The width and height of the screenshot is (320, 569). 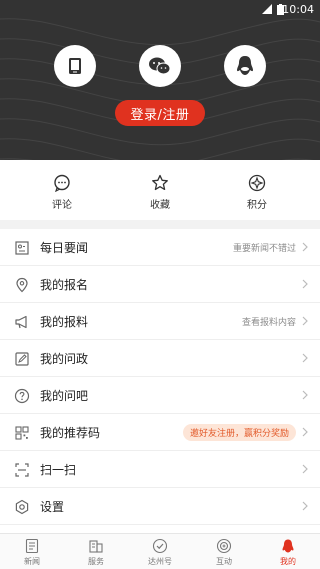 I want to click on megaphone-icon, so click(x=21, y=322).